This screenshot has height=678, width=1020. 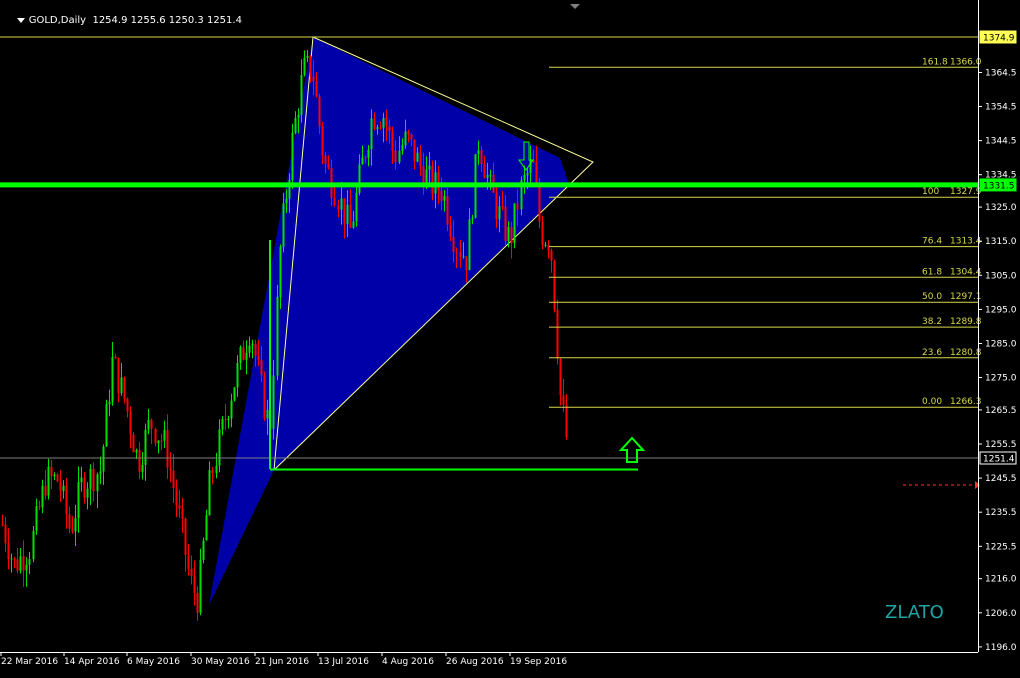 I want to click on y-tick-label: 1285.0, so click(x=1001, y=345).